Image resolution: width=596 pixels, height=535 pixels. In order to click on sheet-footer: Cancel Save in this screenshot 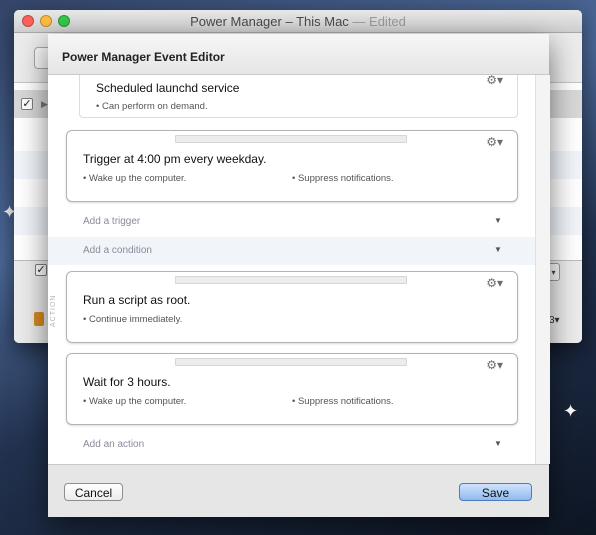, I will do `click(298, 490)`.